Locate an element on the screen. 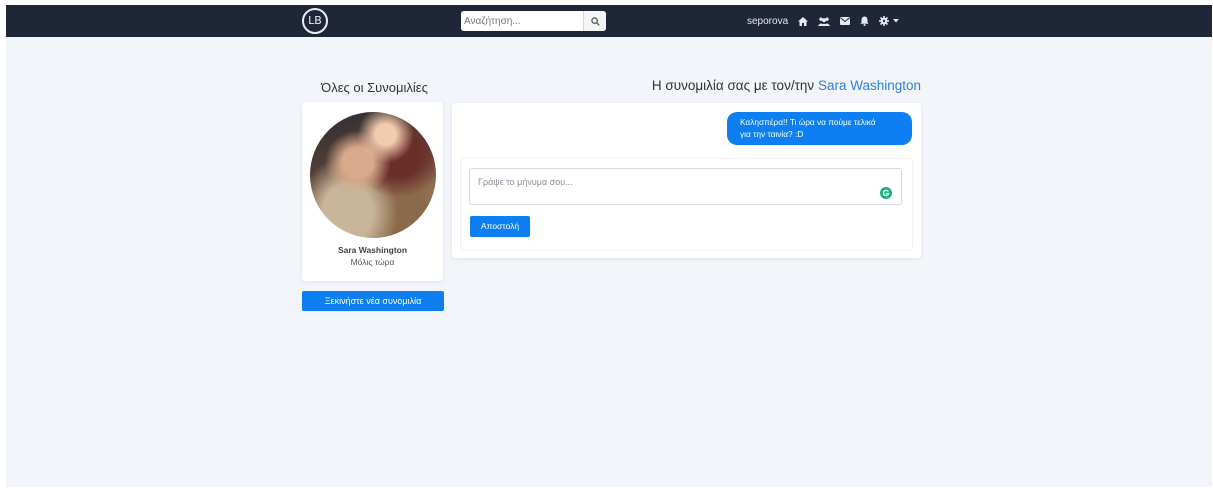 Image resolution: width=1213 pixels, height=488 pixels. friends-icon is located at coordinates (824, 21).